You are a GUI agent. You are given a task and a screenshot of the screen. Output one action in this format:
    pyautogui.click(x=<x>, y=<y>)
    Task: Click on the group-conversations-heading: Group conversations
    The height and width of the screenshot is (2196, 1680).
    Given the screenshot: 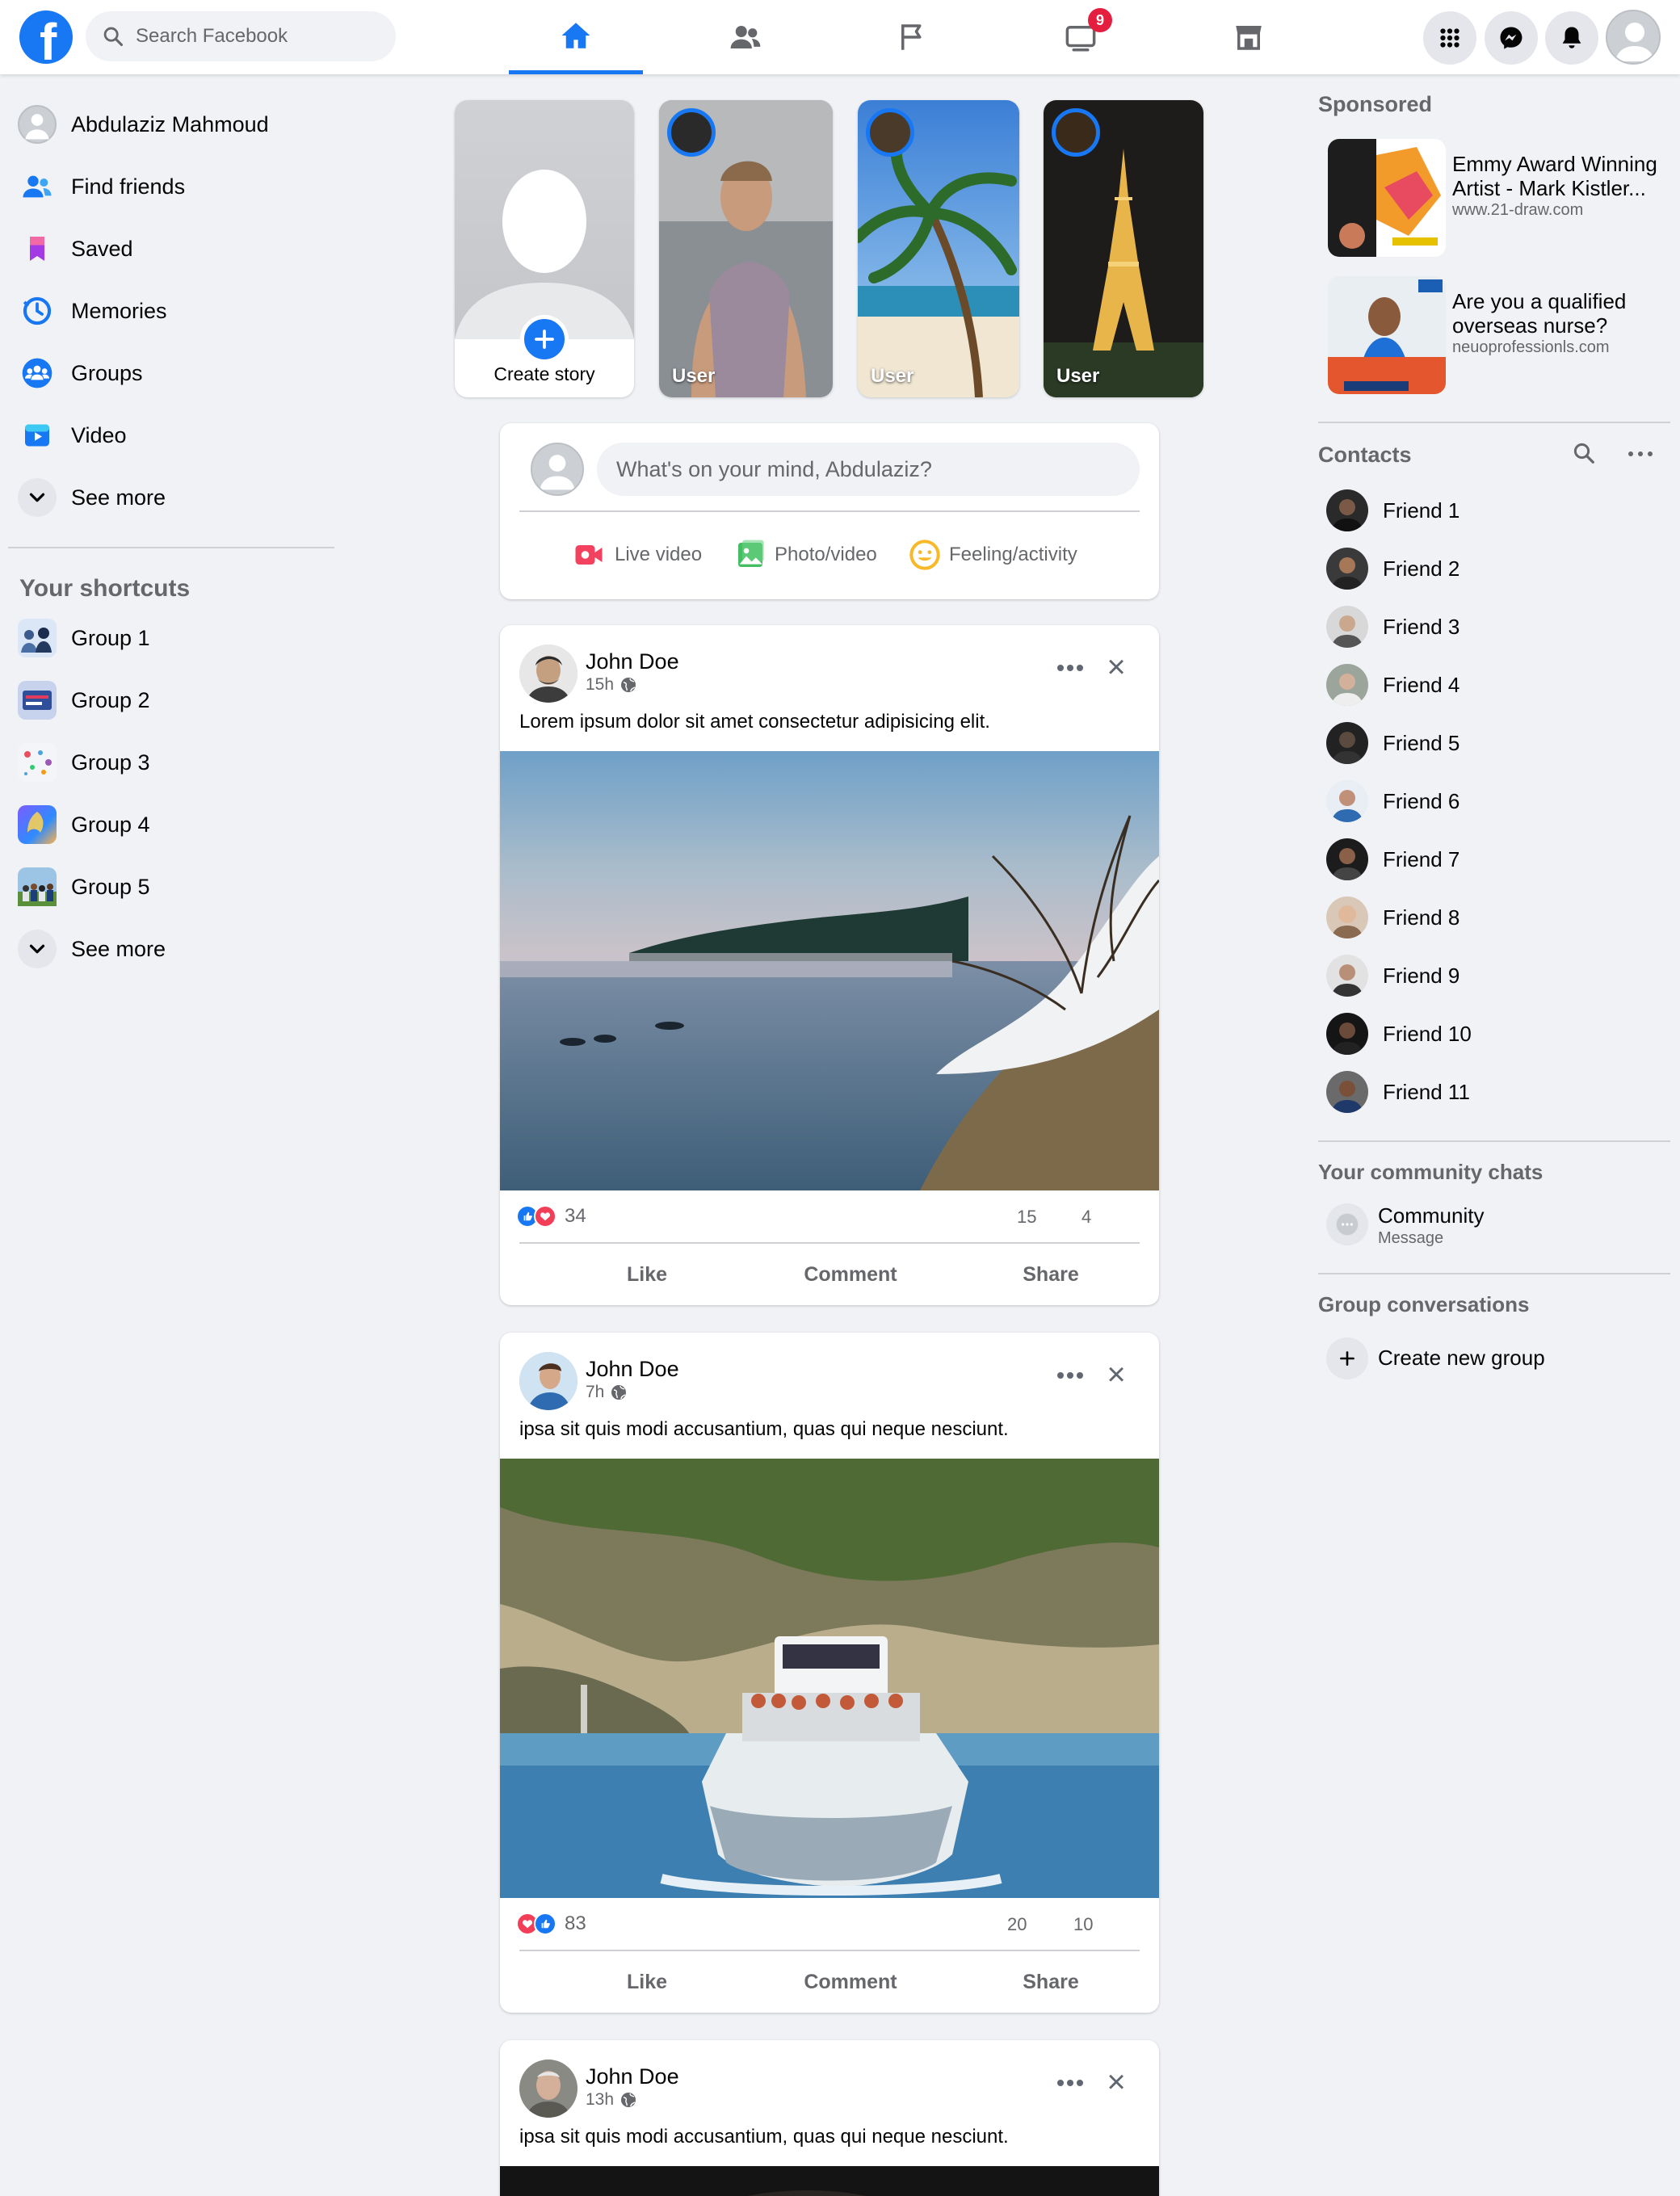 What is the action you would take?
    pyautogui.click(x=1424, y=1304)
    